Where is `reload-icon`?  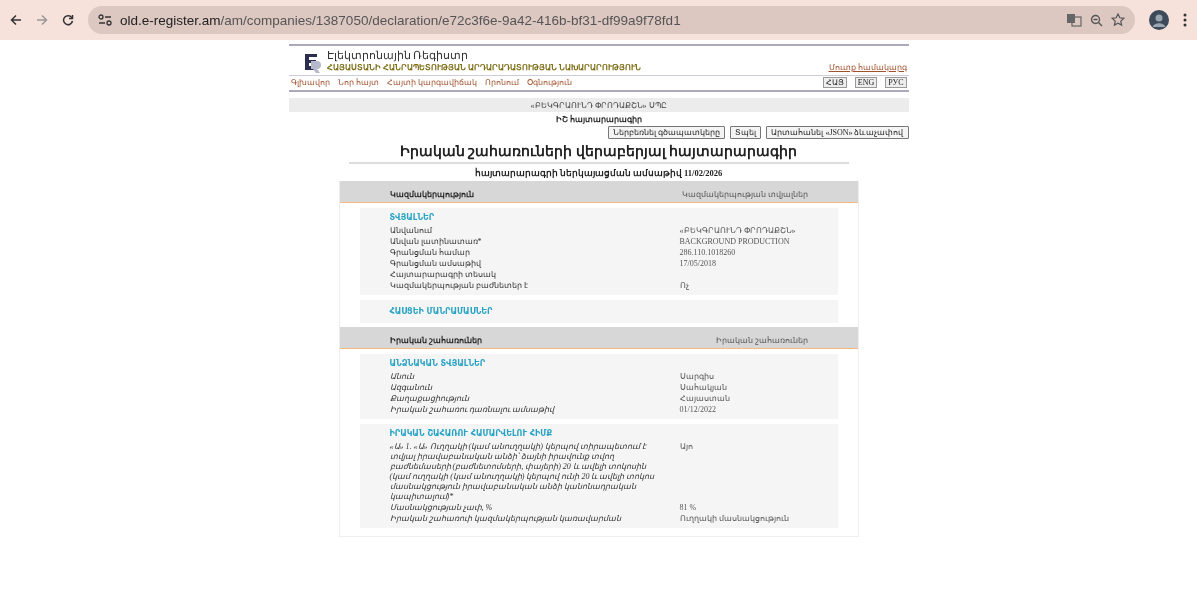
reload-icon is located at coordinates (68, 20).